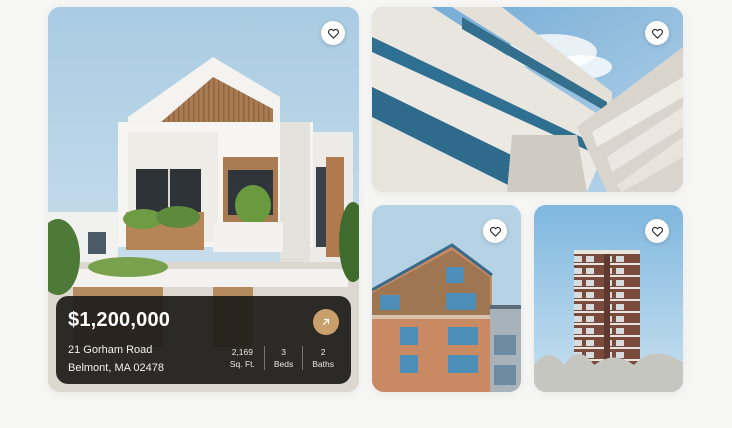  I want to click on listing-price: $1,200,000, so click(119, 320).